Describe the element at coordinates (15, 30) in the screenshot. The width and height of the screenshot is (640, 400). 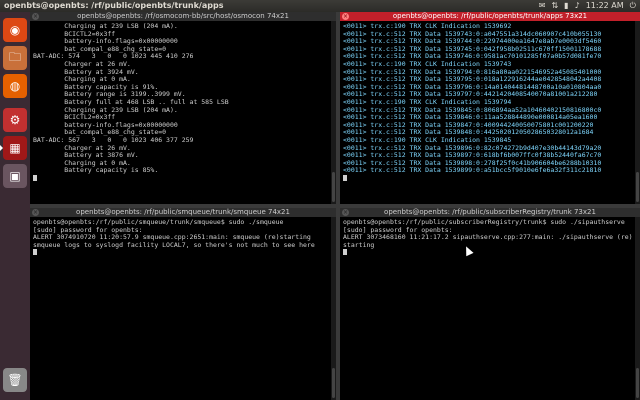
I see `launcher-ubuntu-dash-icon: ◉` at that location.